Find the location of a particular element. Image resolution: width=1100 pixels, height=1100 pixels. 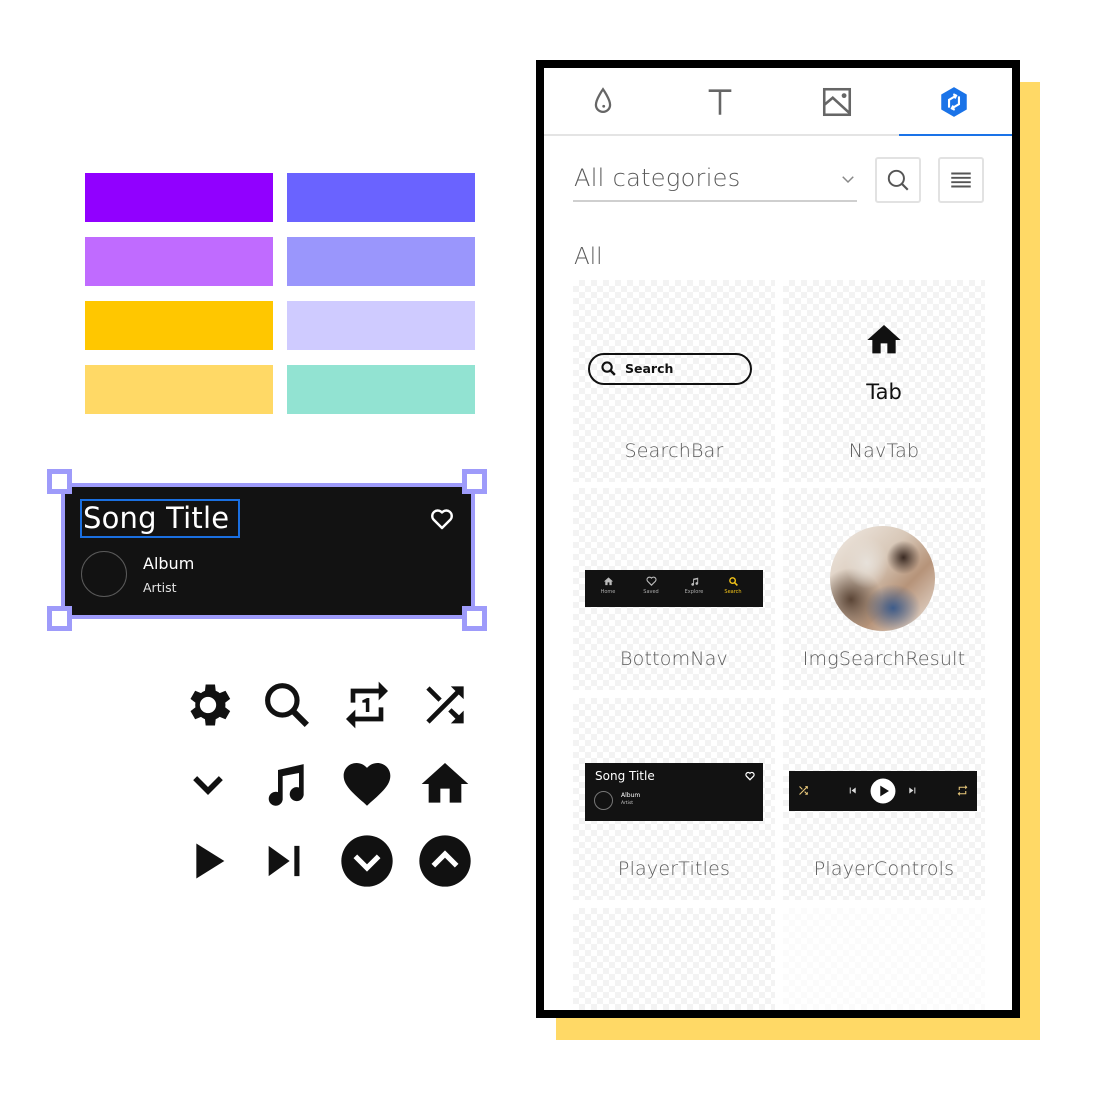

component-card-navtab: Tab NavTab is located at coordinates (884, 381).